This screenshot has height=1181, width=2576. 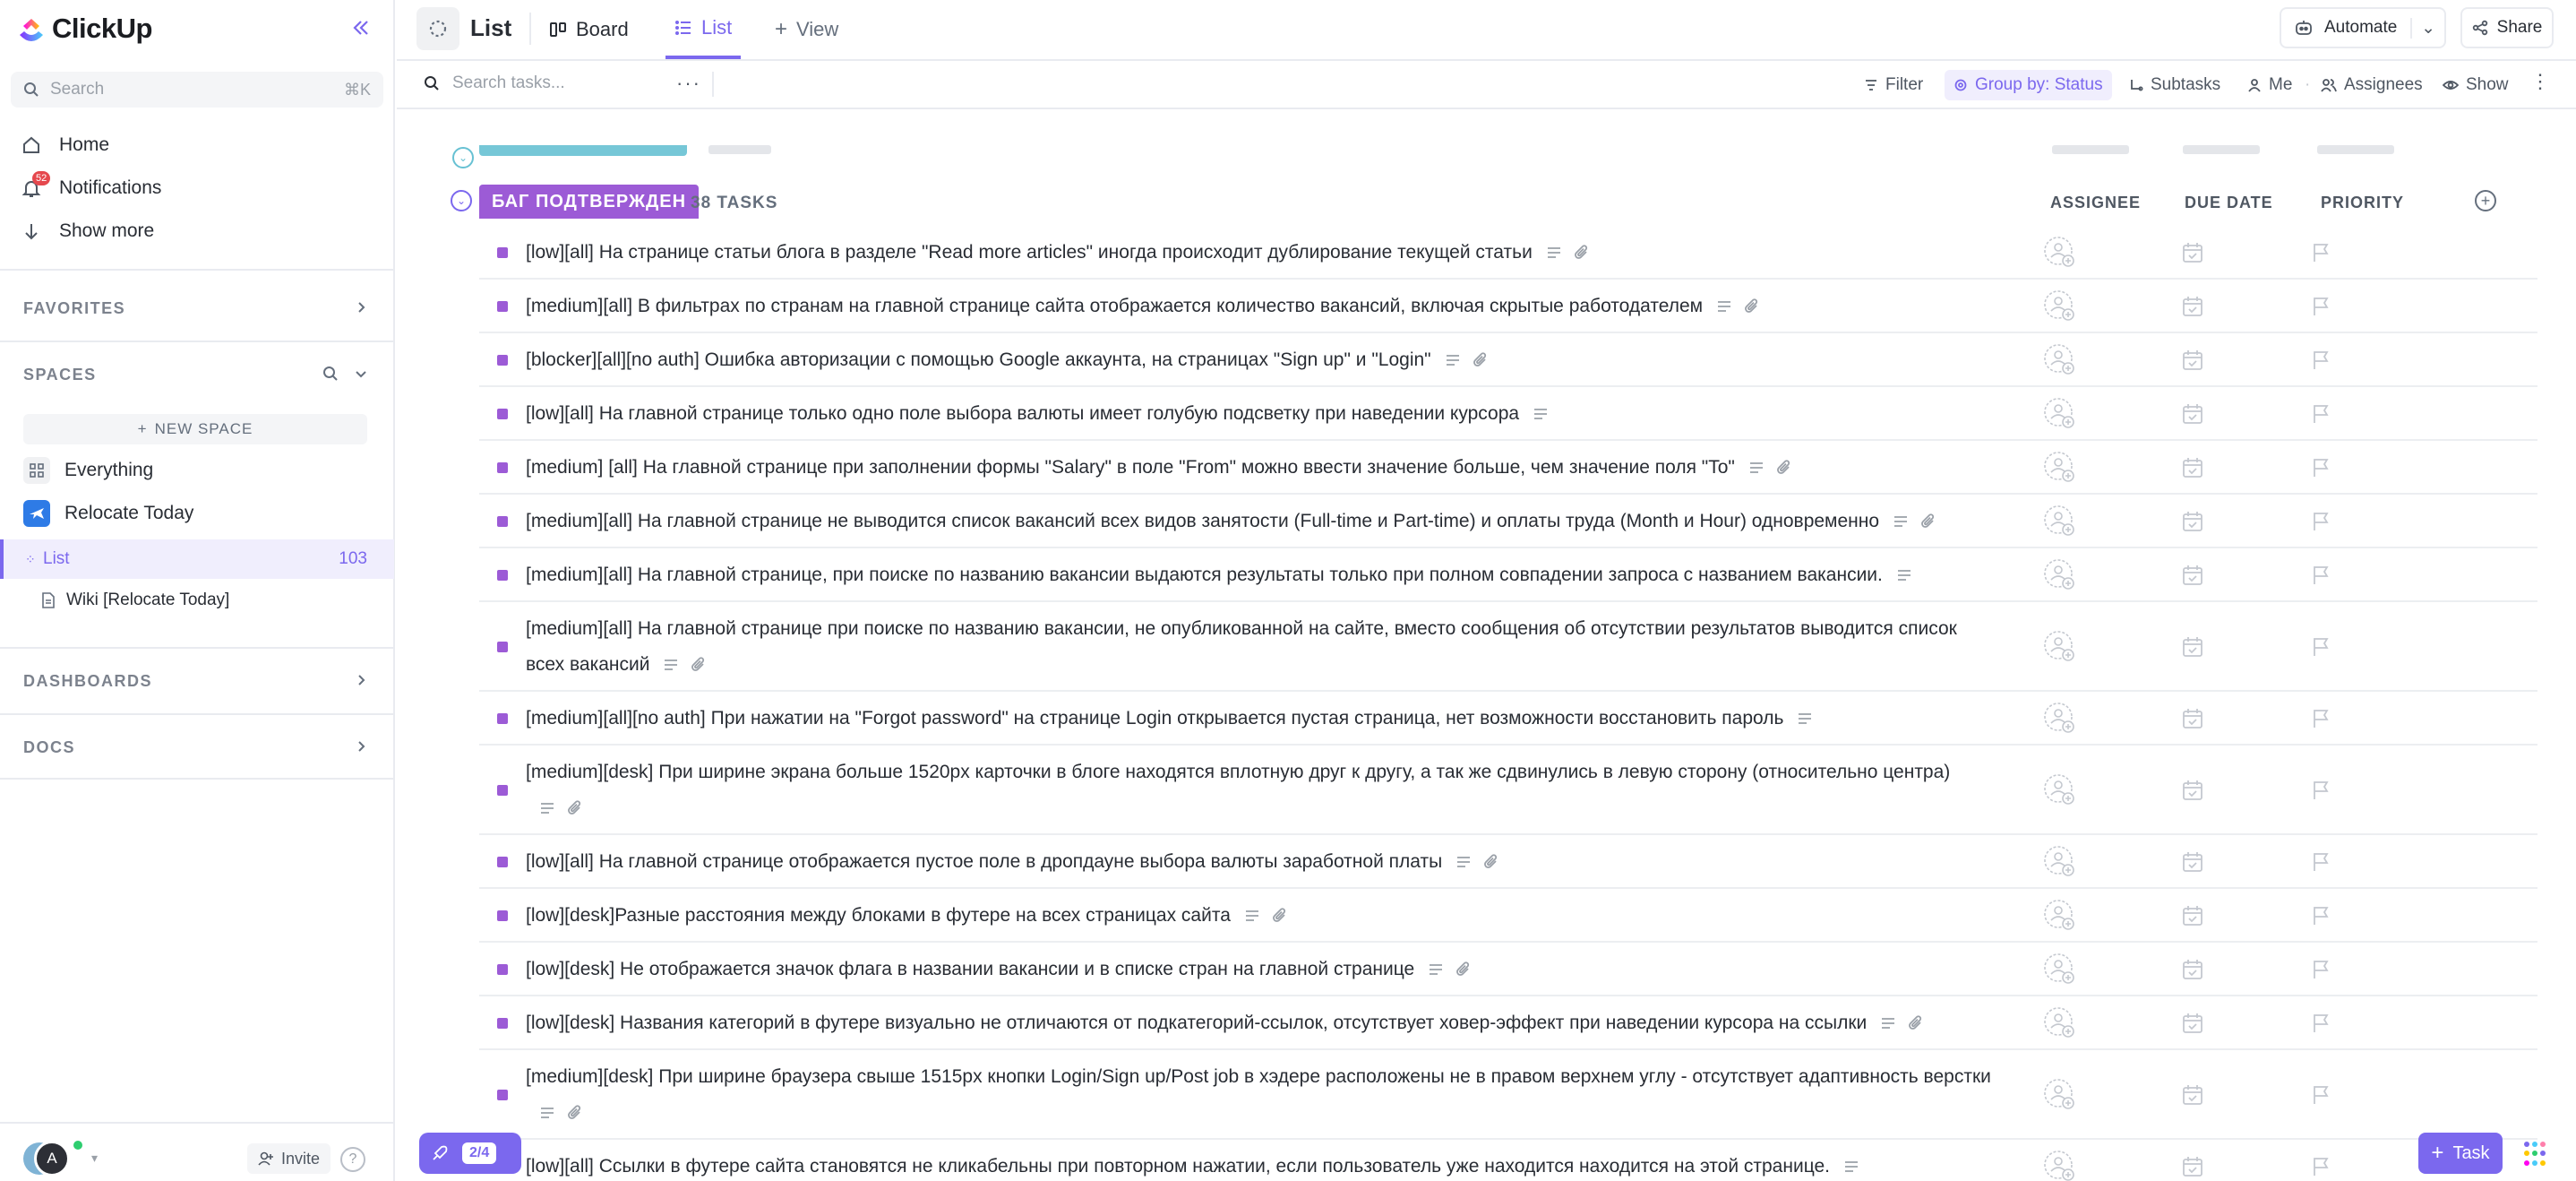 I want to click on status-badge: БАГ ПОДТВЕРЖДЕН, so click(x=589, y=202).